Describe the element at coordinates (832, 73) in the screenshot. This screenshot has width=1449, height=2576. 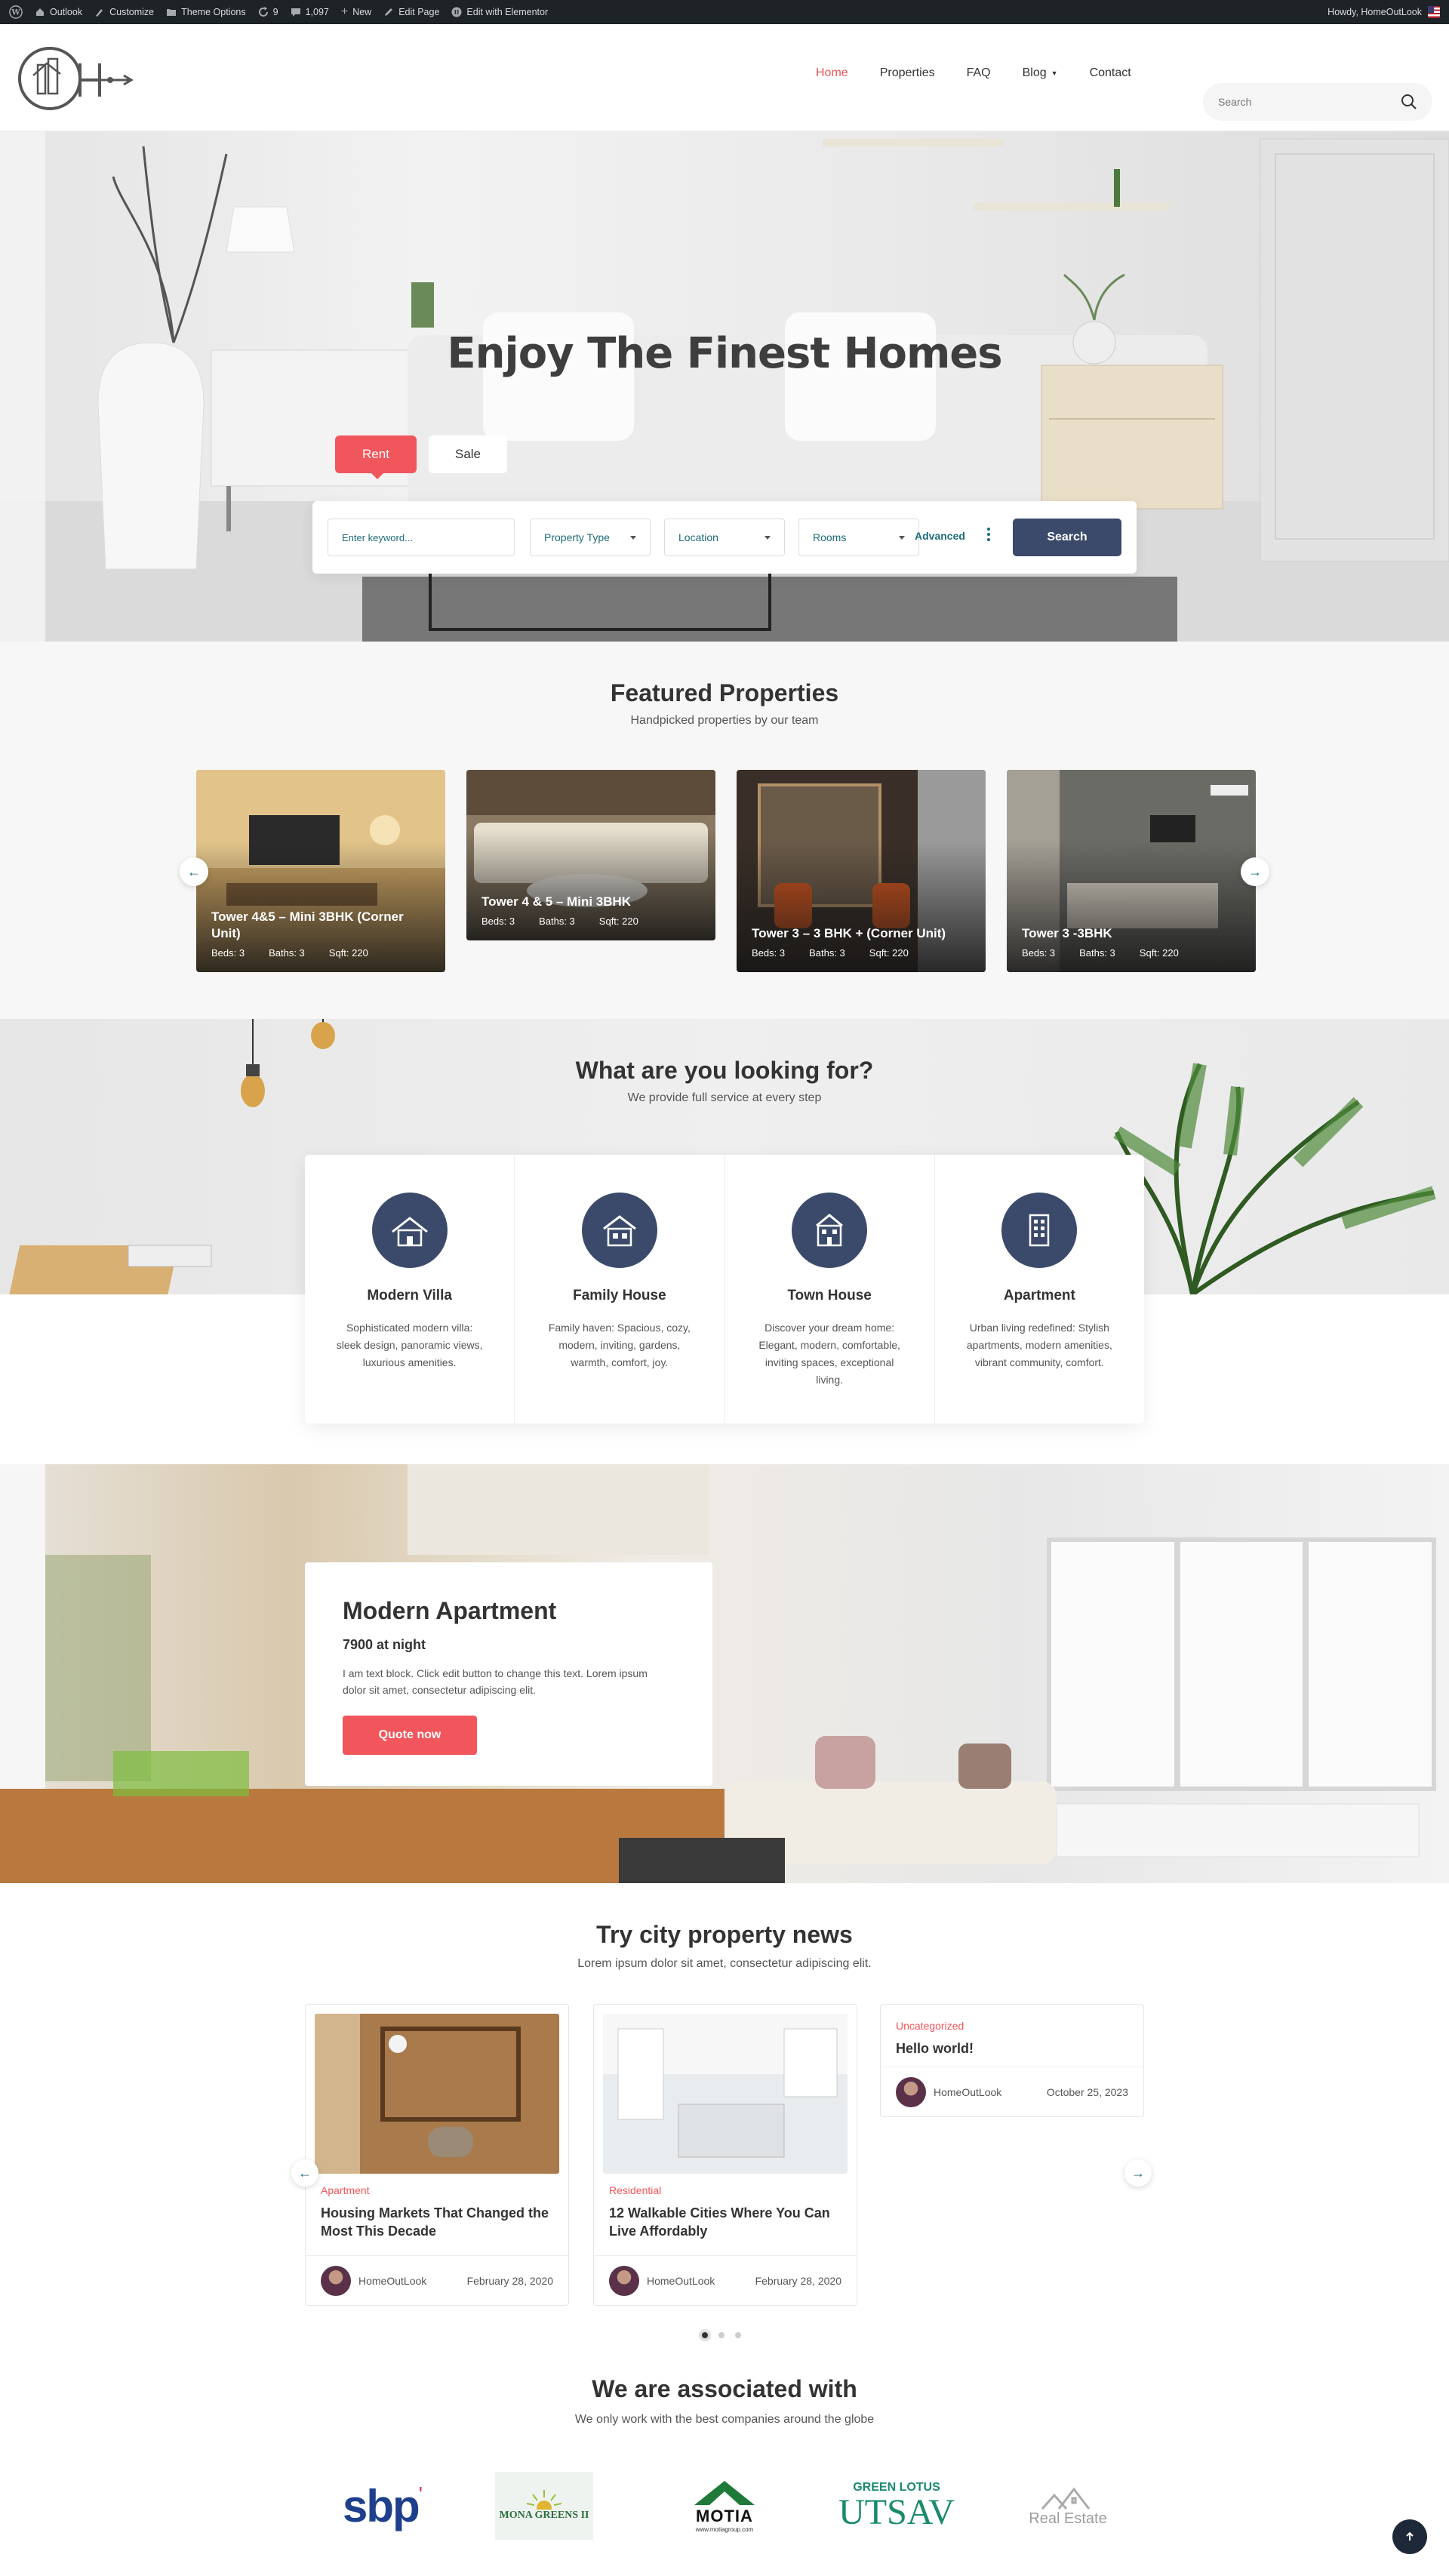
I see `nav-home: Home` at that location.